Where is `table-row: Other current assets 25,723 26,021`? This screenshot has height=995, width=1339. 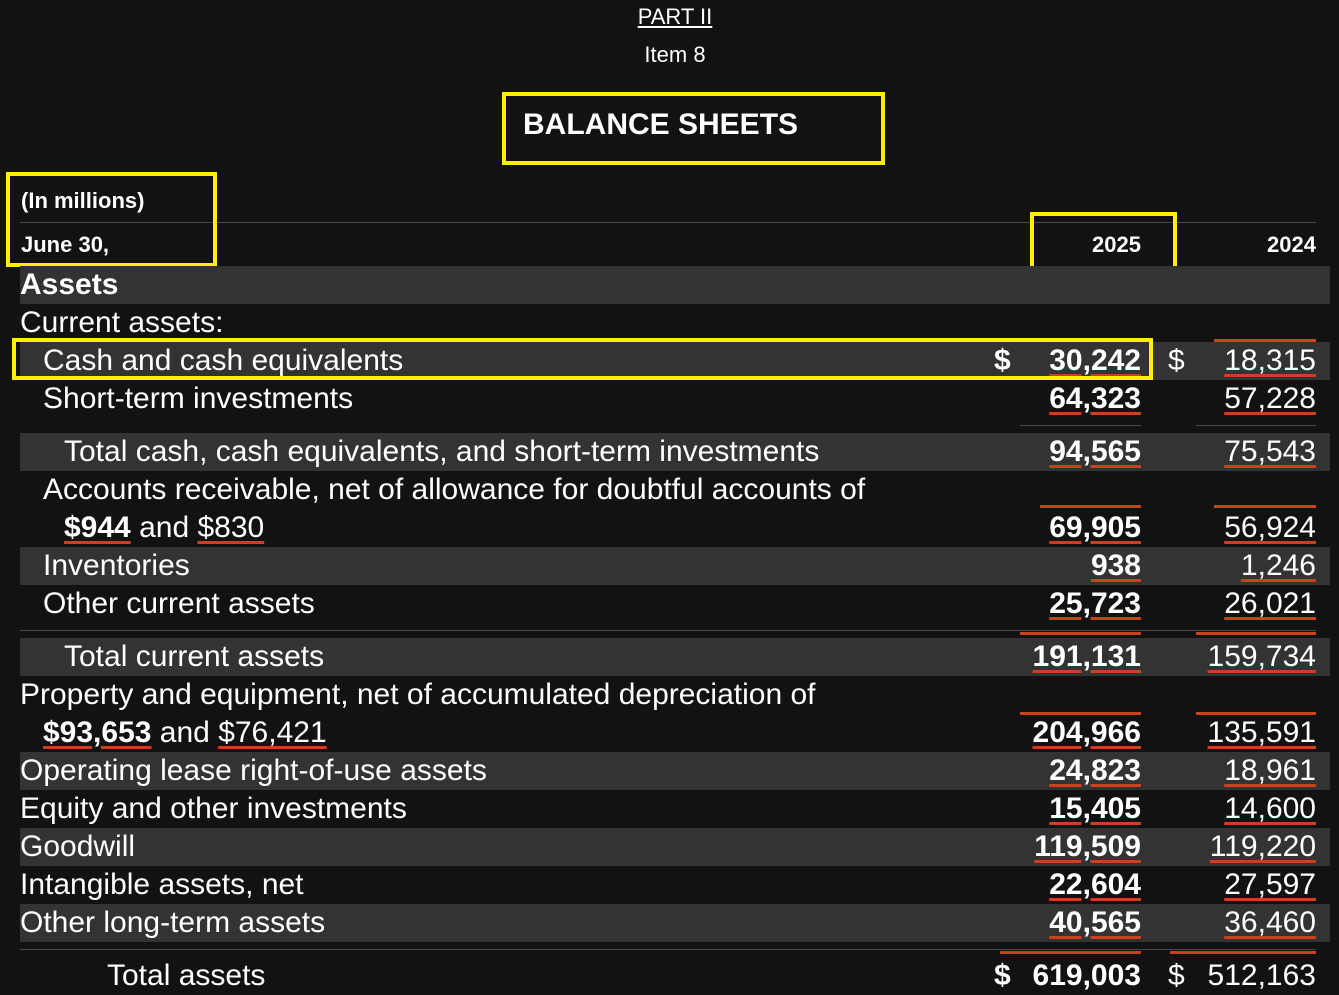
table-row: Other current assets 25,723 26,021 is located at coordinates (675, 604).